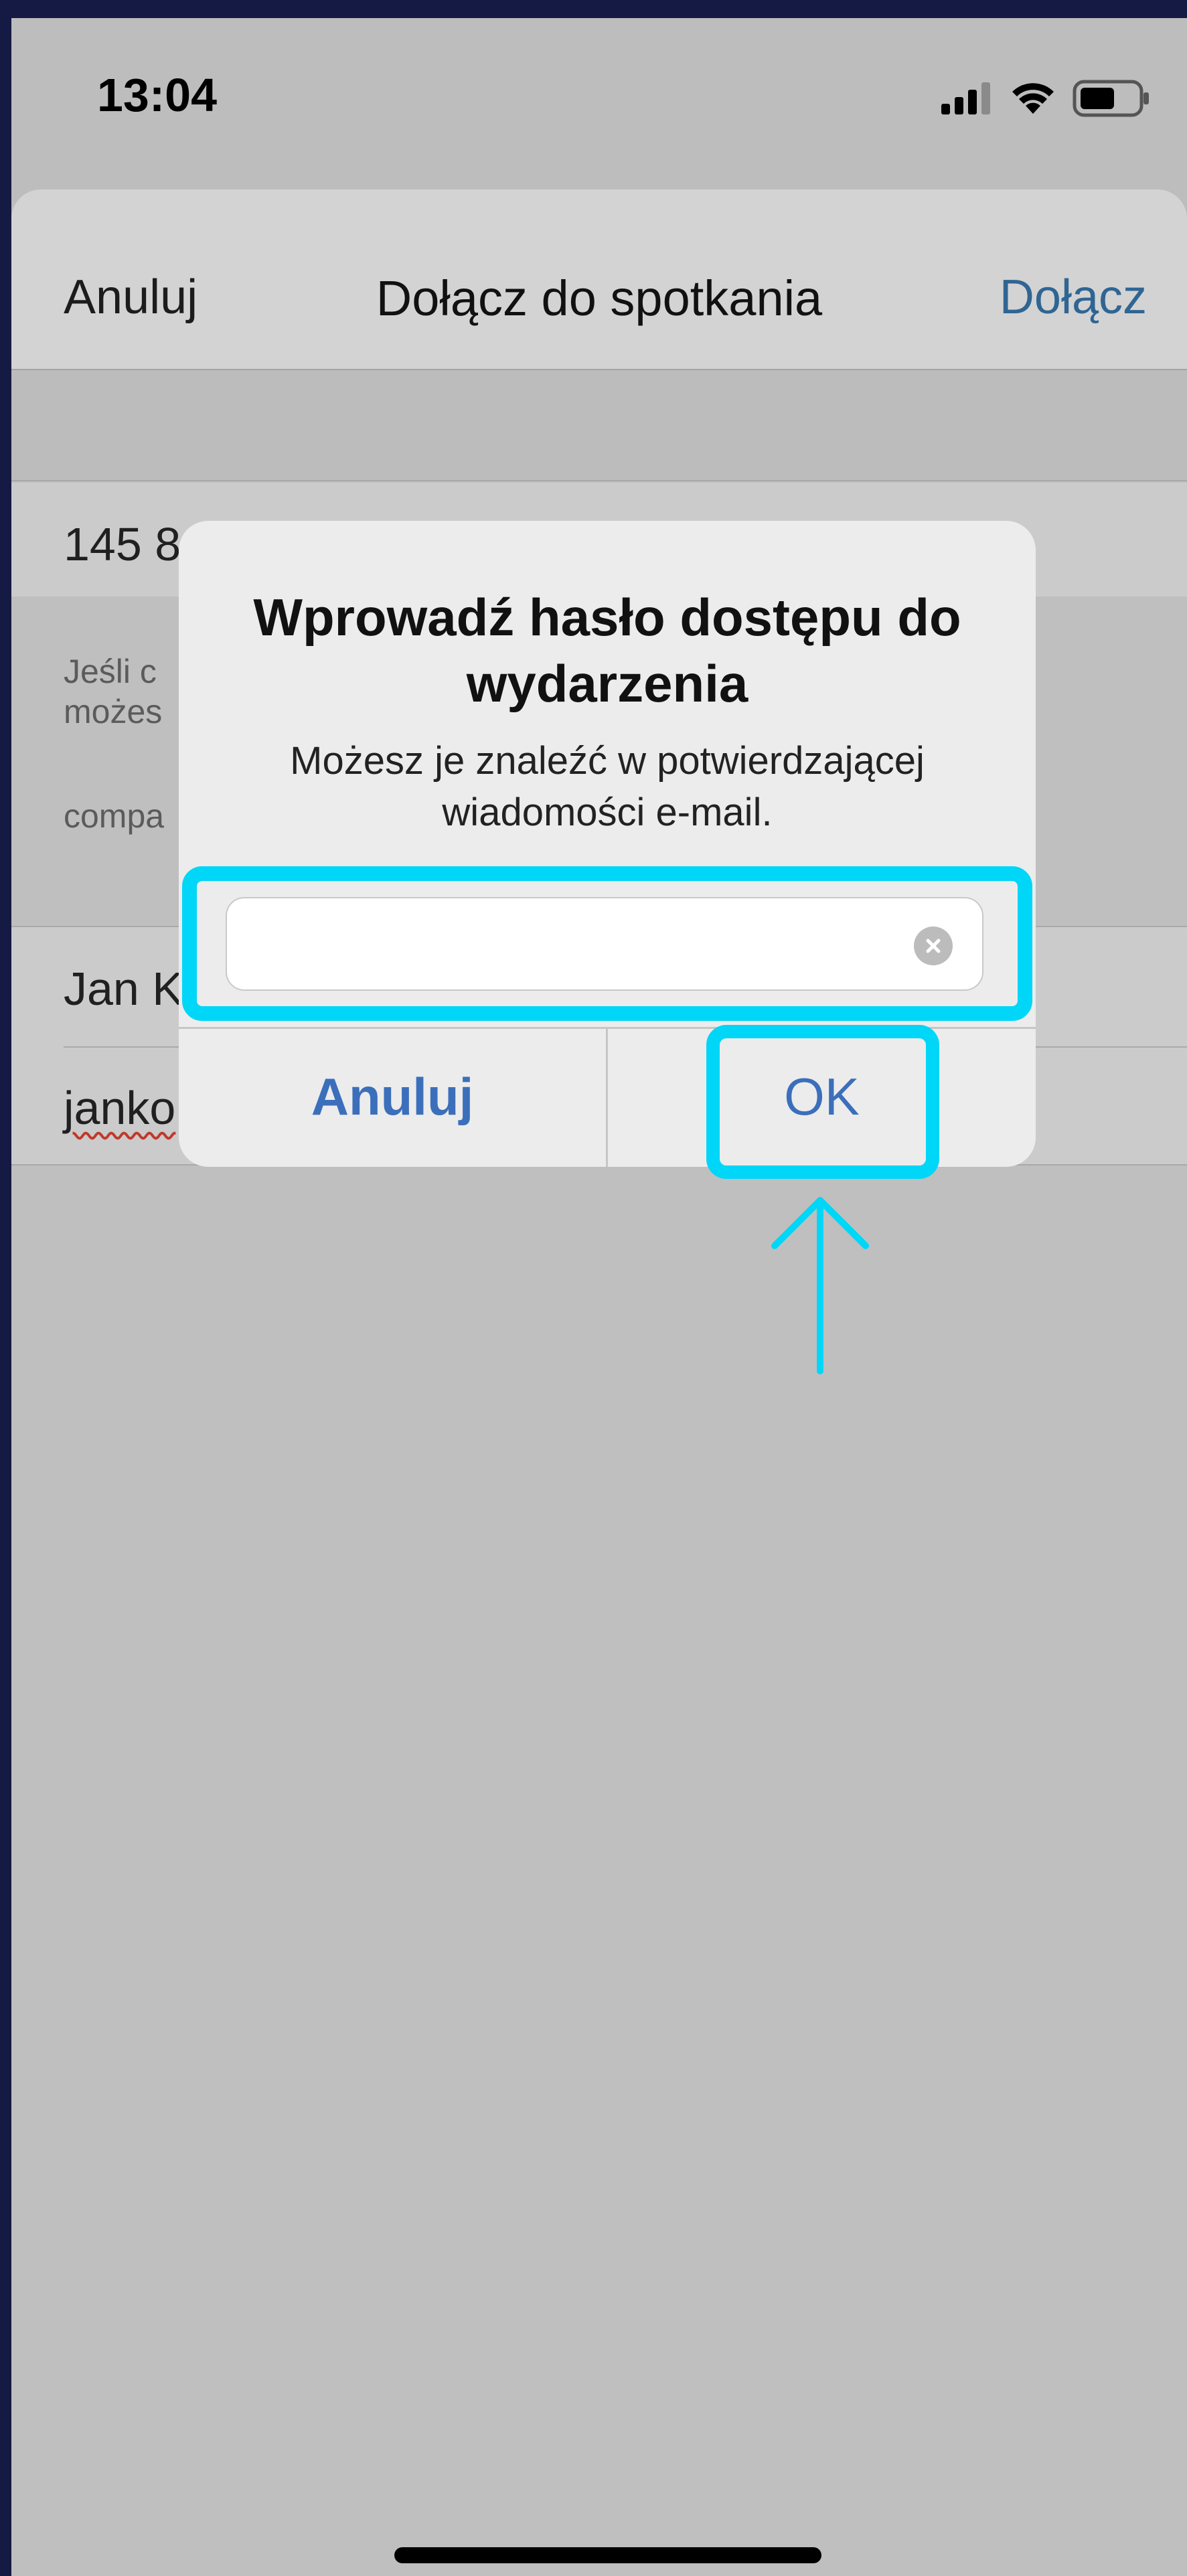 This screenshot has width=1187, height=2576. I want to click on email-field: janko, so click(119, 1108).